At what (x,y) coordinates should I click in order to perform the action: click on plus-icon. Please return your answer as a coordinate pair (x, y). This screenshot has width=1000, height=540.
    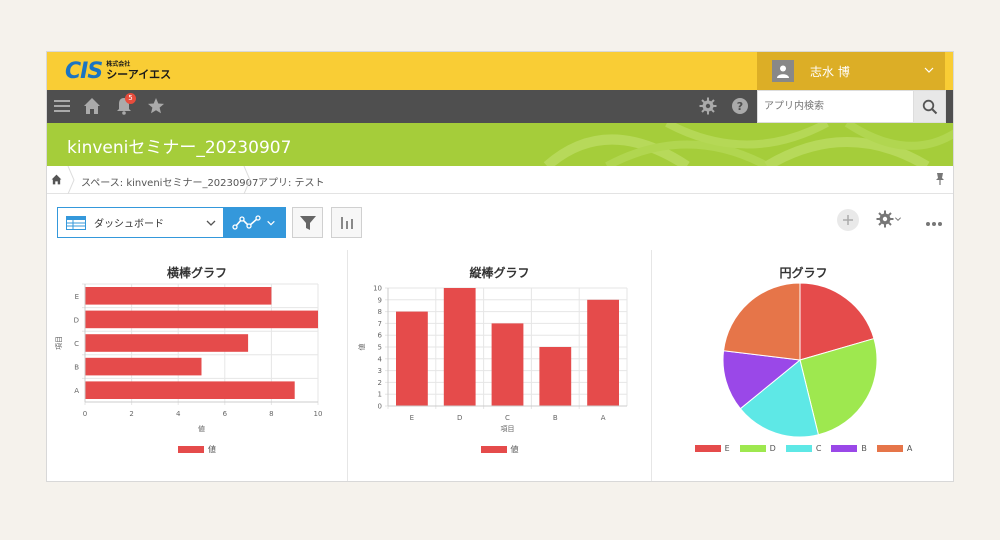
    Looking at the image, I should click on (848, 220).